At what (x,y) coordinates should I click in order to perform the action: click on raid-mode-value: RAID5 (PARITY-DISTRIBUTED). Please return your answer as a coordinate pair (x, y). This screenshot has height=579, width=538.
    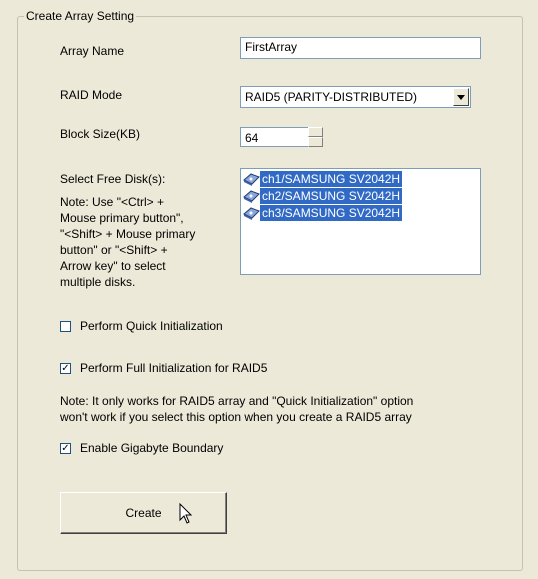
    Looking at the image, I should click on (331, 97).